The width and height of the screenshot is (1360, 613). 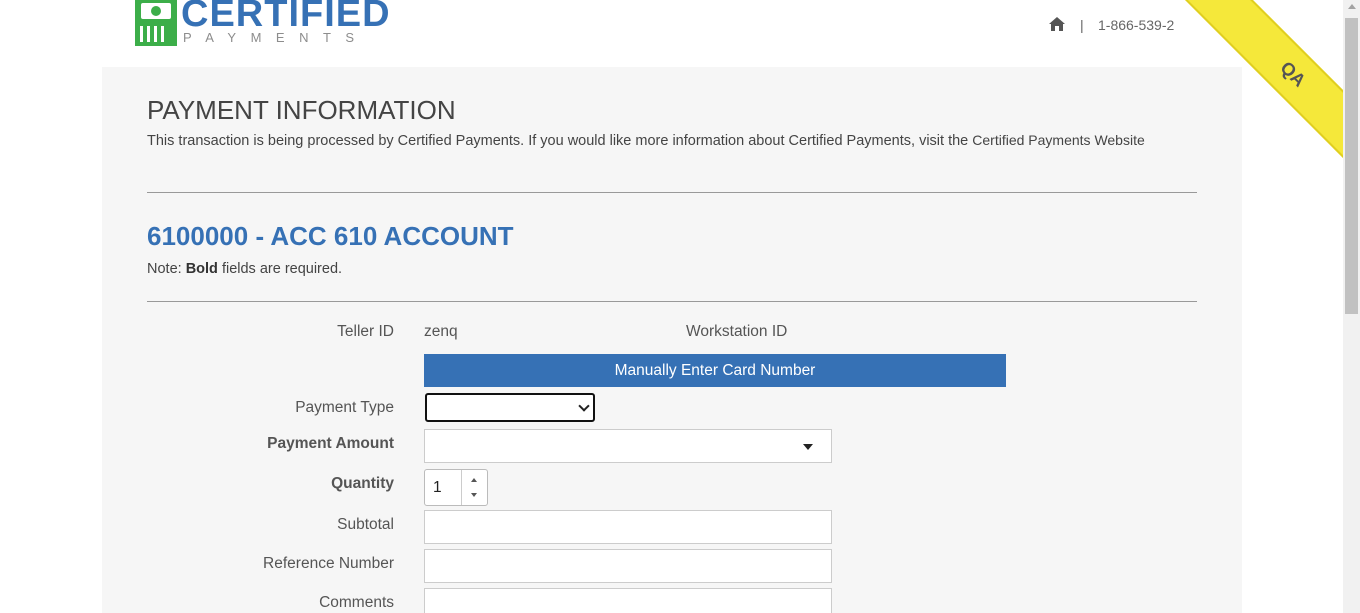 What do you see at coordinates (301, 110) in the screenshot?
I see `page-title: PAYMENT INFORMATION` at bounding box center [301, 110].